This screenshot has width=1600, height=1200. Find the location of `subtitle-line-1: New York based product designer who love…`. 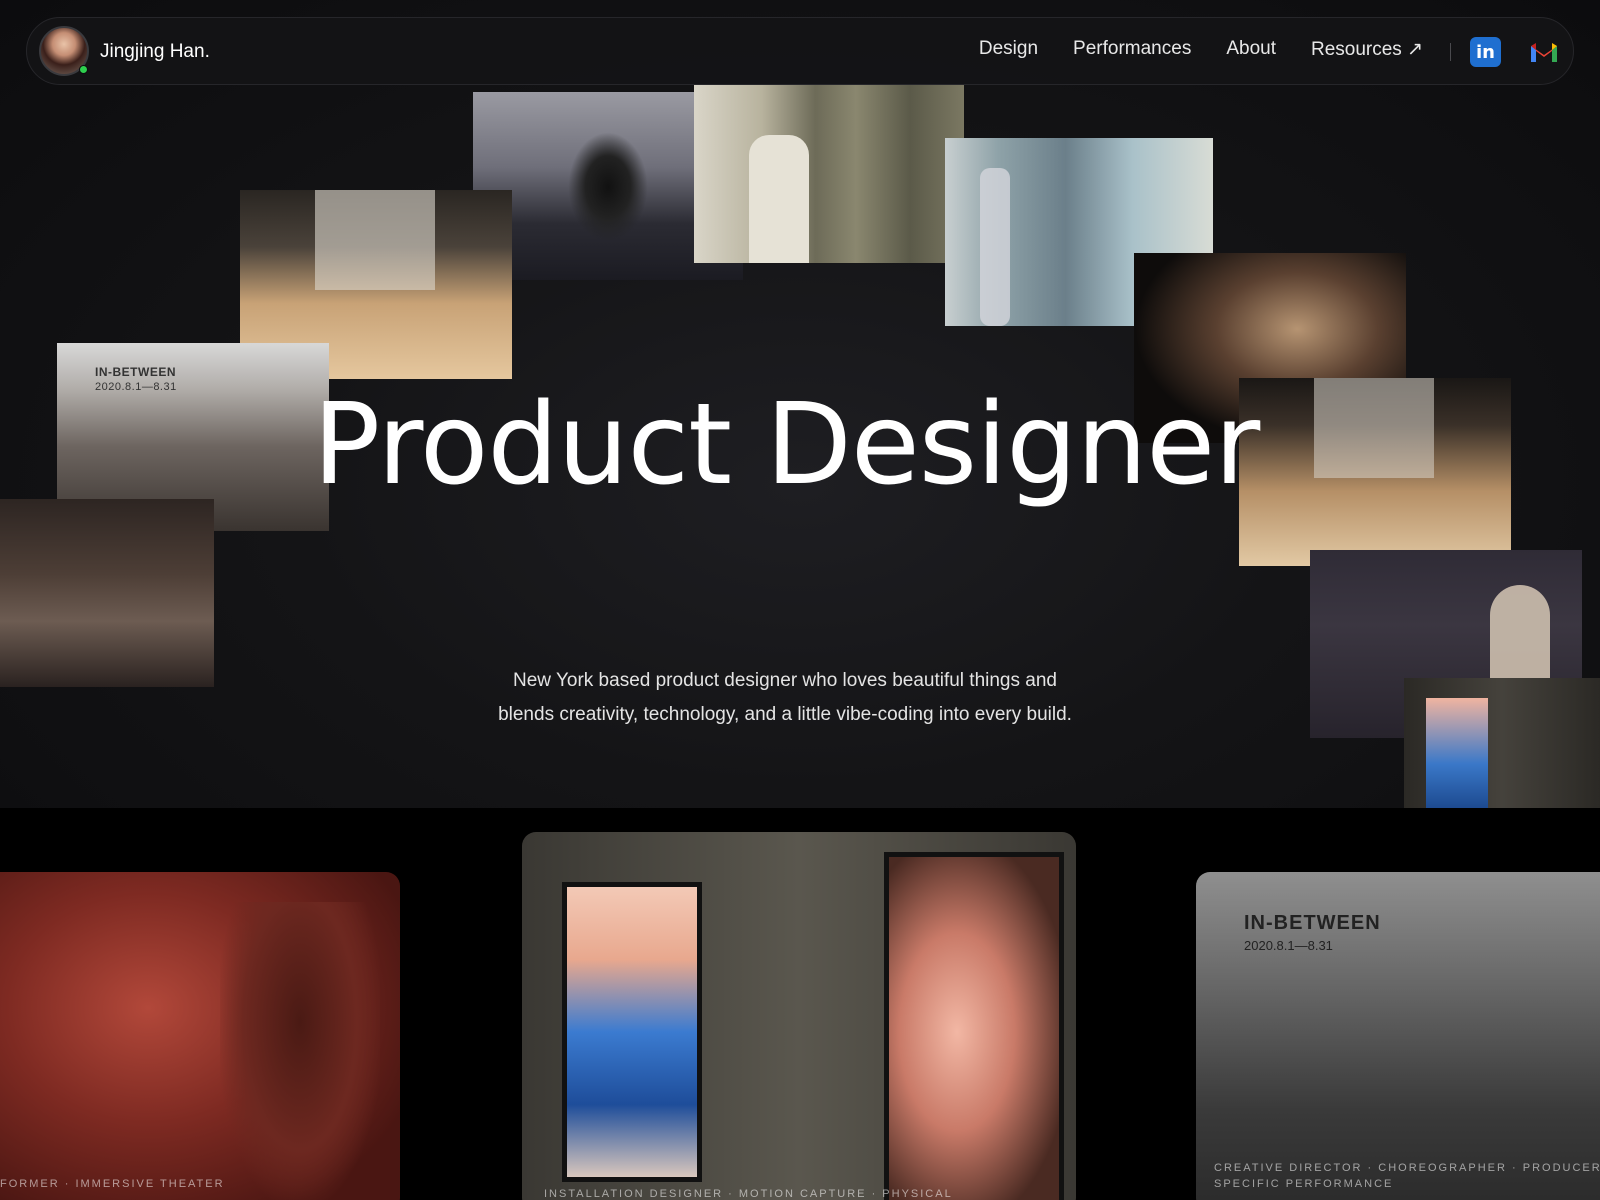

subtitle-line-1: New York based product designer who love… is located at coordinates (785, 680).